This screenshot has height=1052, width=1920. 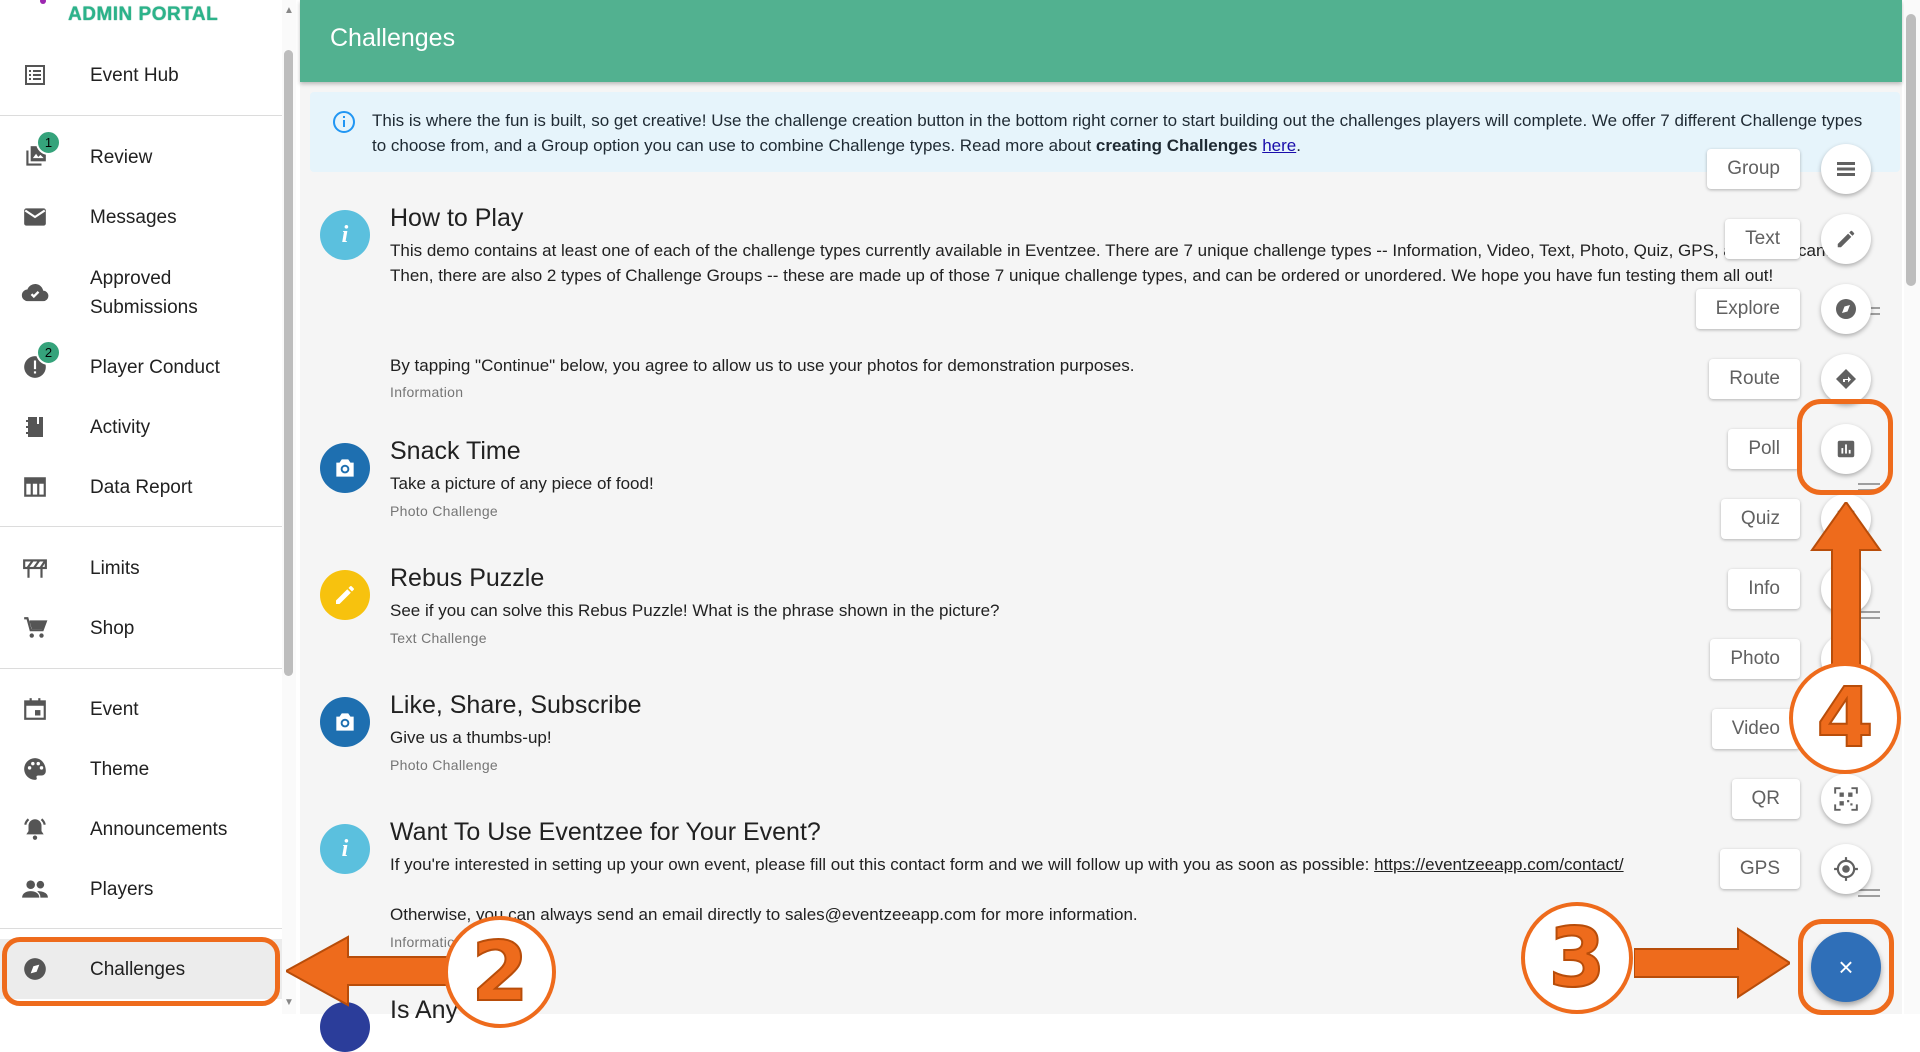 What do you see at coordinates (112, 628) in the screenshot?
I see `sidebar-item-label: Shop` at bounding box center [112, 628].